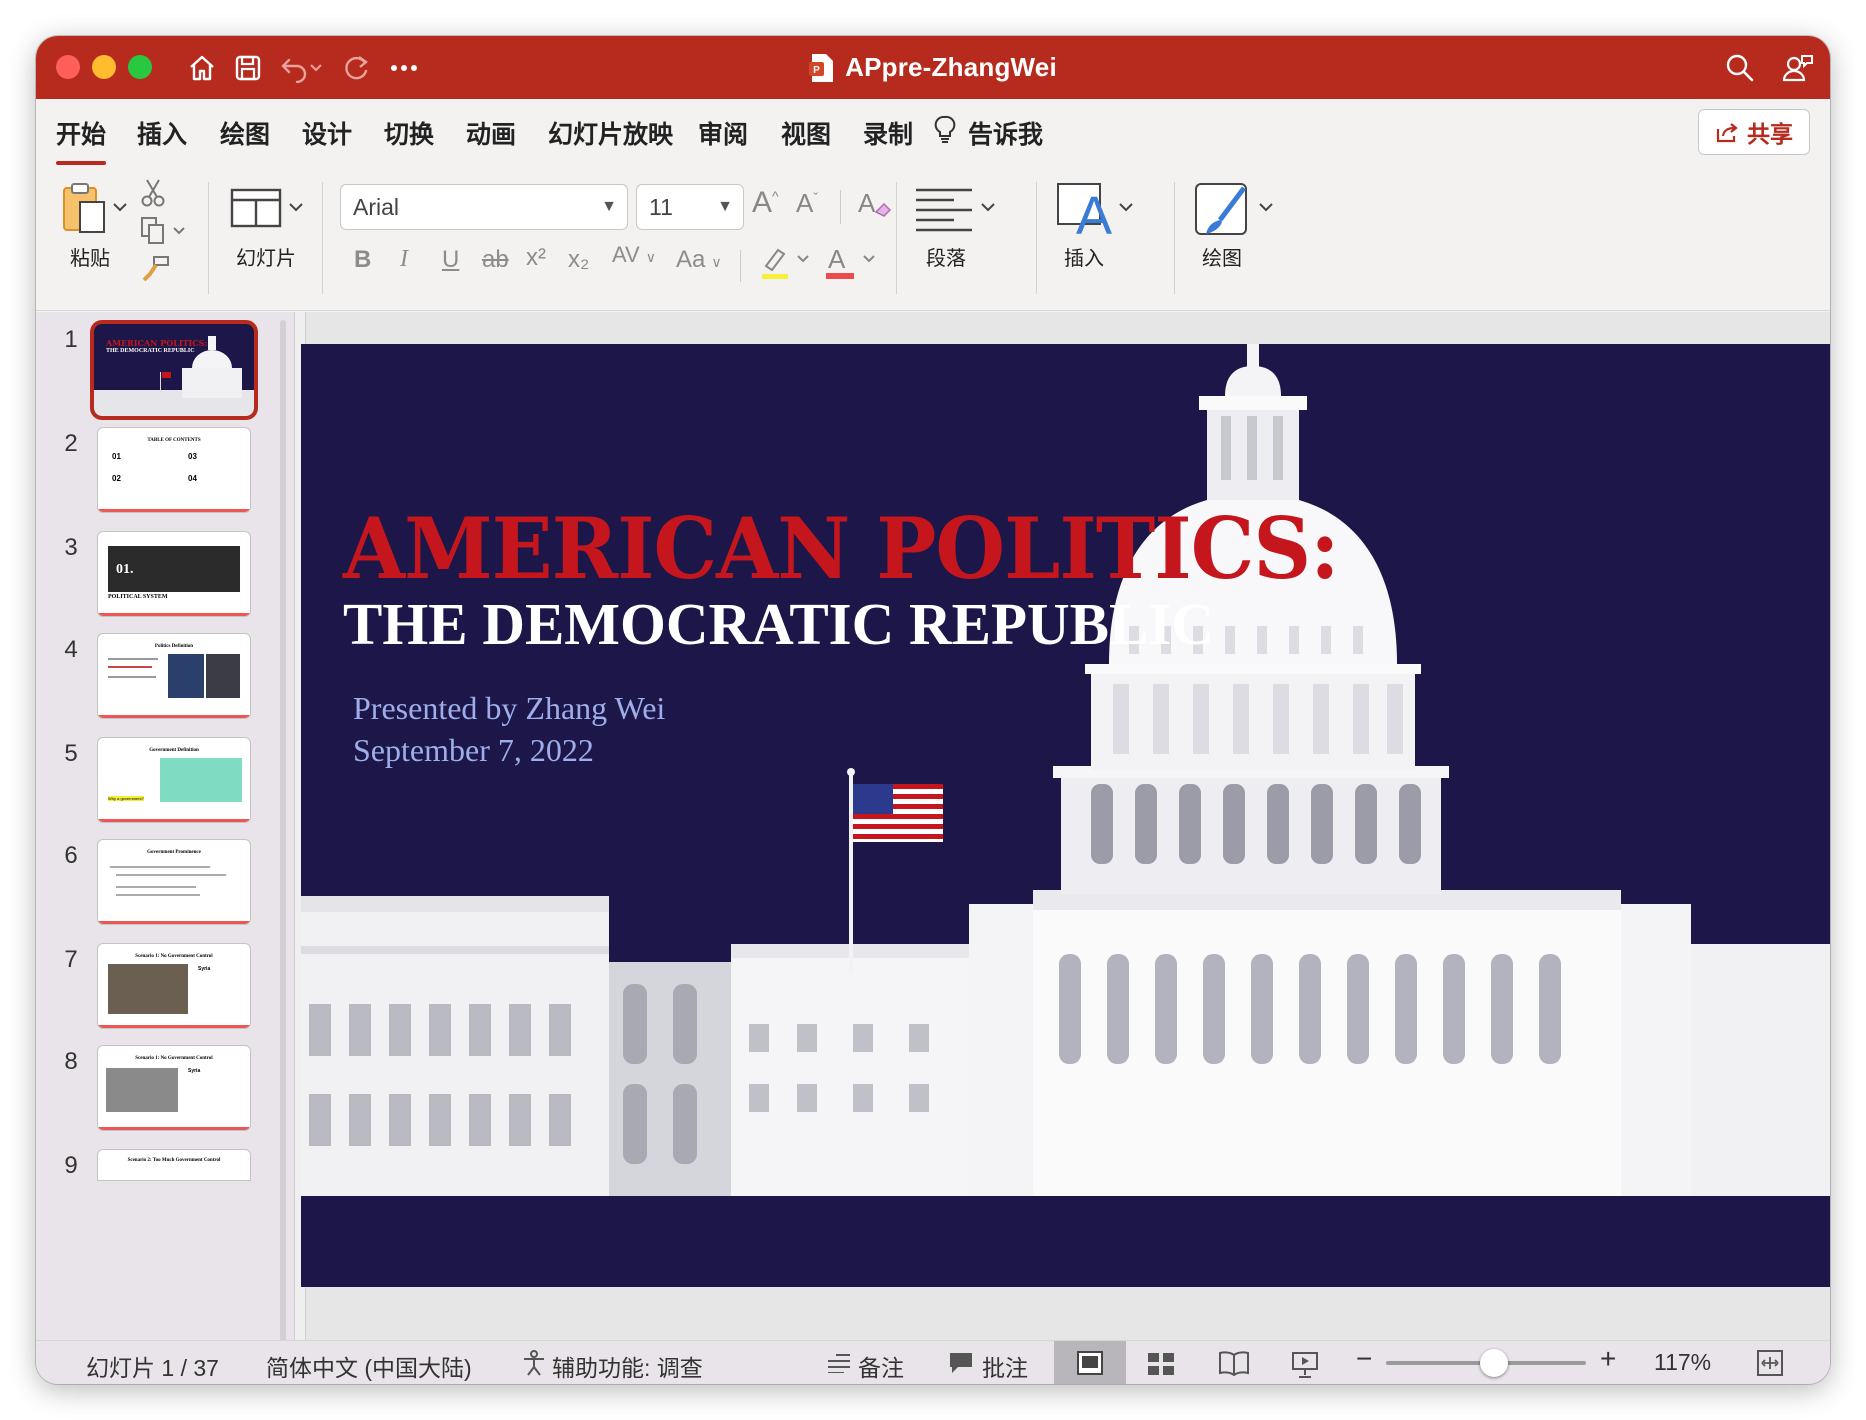 Image resolution: width=1866 pixels, height=1420 pixels. I want to click on slide-sorter-icon, so click(1161, 1364).